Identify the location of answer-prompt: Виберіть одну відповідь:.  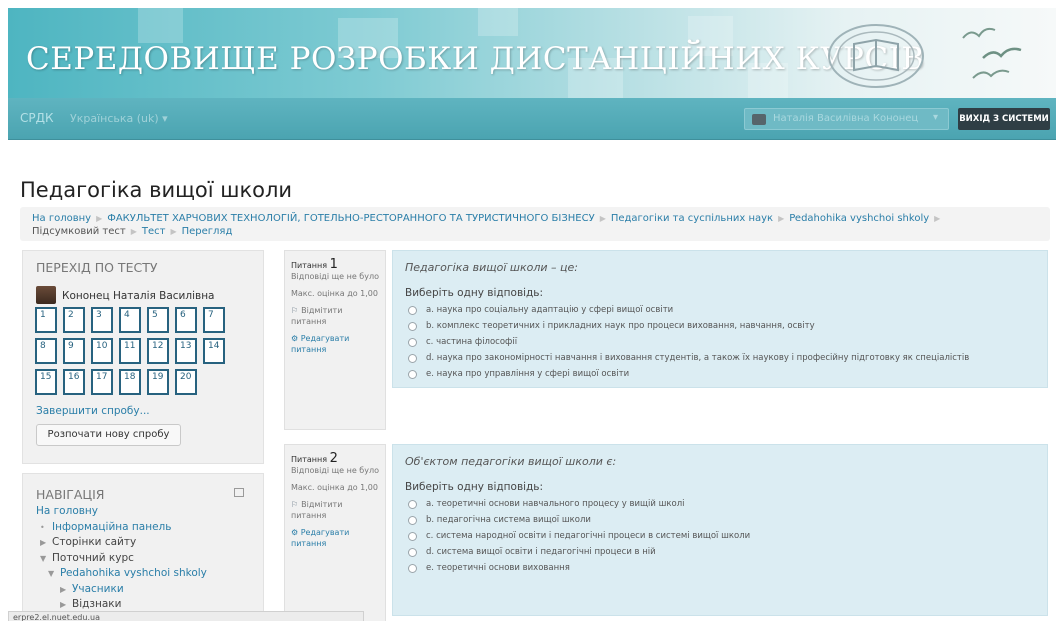
(474, 487).